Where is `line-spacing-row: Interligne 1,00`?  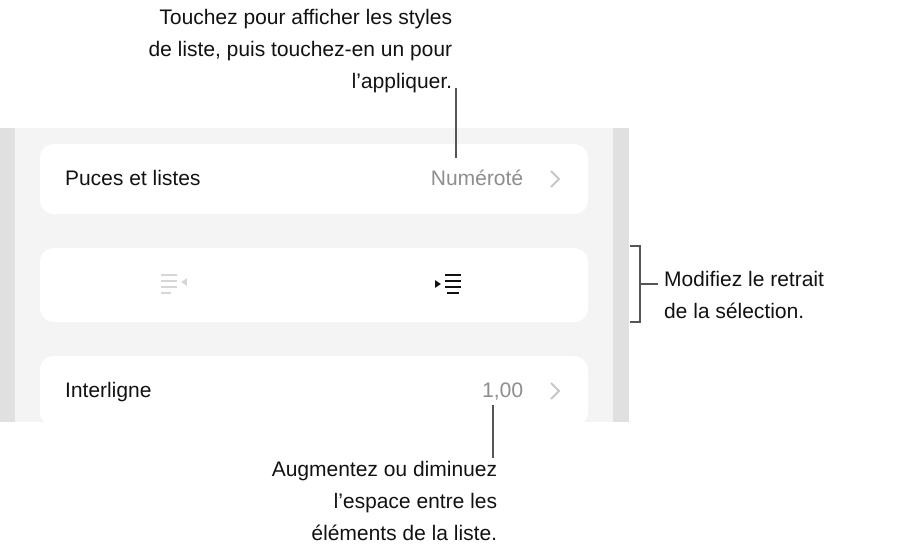
line-spacing-row: Interligne 1,00 is located at coordinates (314, 389).